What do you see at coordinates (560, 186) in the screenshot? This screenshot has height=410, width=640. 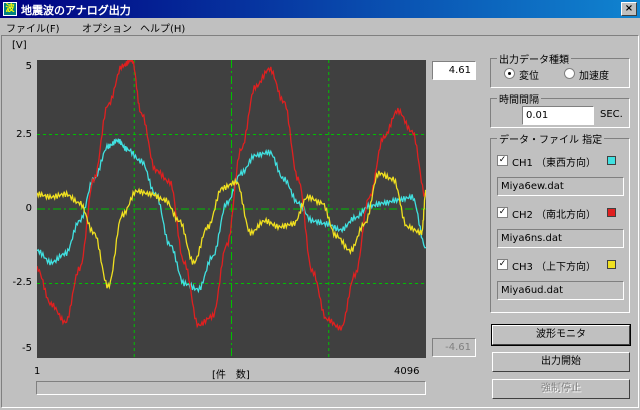 I see `ch1-file-field: Miya6ew.dat` at bounding box center [560, 186].